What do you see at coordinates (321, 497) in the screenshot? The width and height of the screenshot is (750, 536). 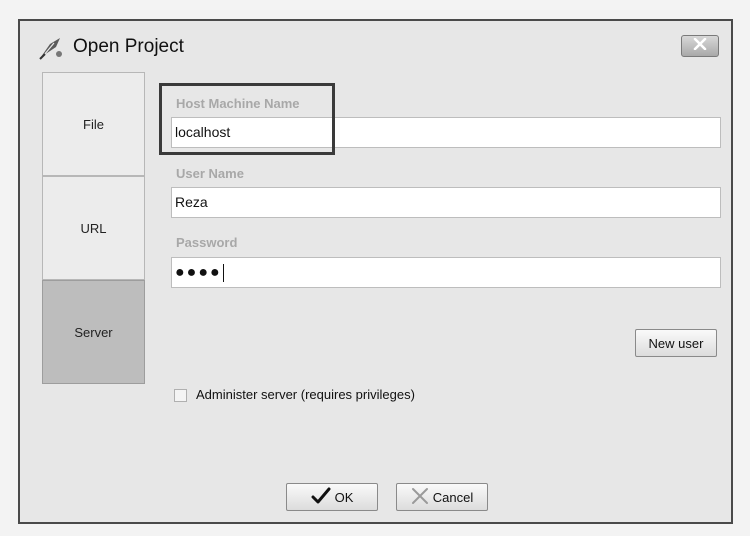 I see `checkmark-icon` at bounding box center [321, 497].